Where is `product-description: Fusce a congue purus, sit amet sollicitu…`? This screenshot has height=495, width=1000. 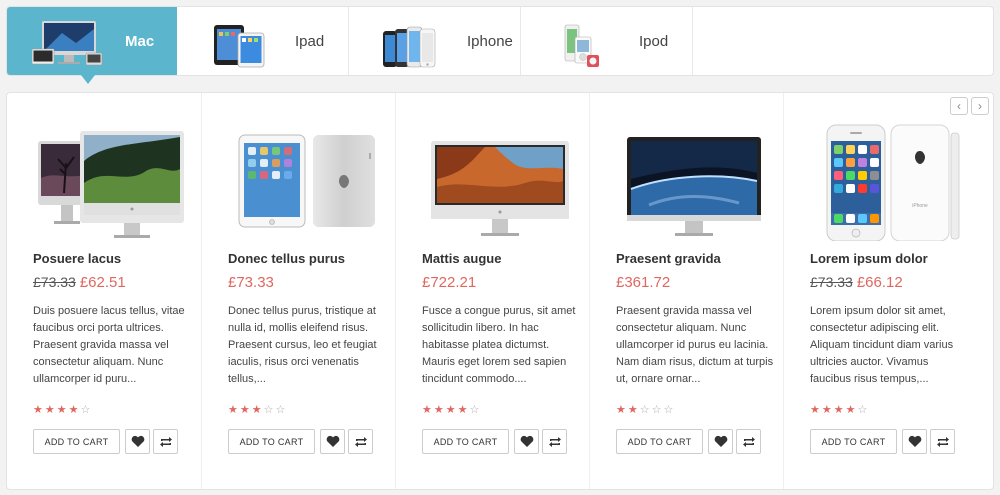 product-description: Fusce a congue purus, sit amet sollicitu… is located at coordinates (499, 345).